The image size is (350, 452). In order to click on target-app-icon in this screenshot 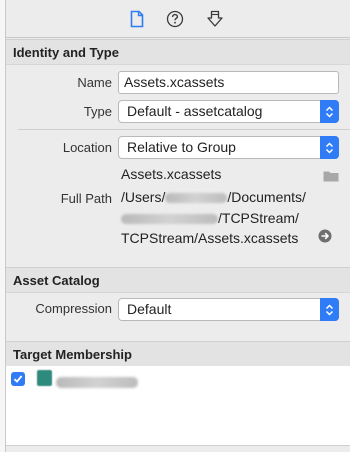, I will do `click(44, 378)`.